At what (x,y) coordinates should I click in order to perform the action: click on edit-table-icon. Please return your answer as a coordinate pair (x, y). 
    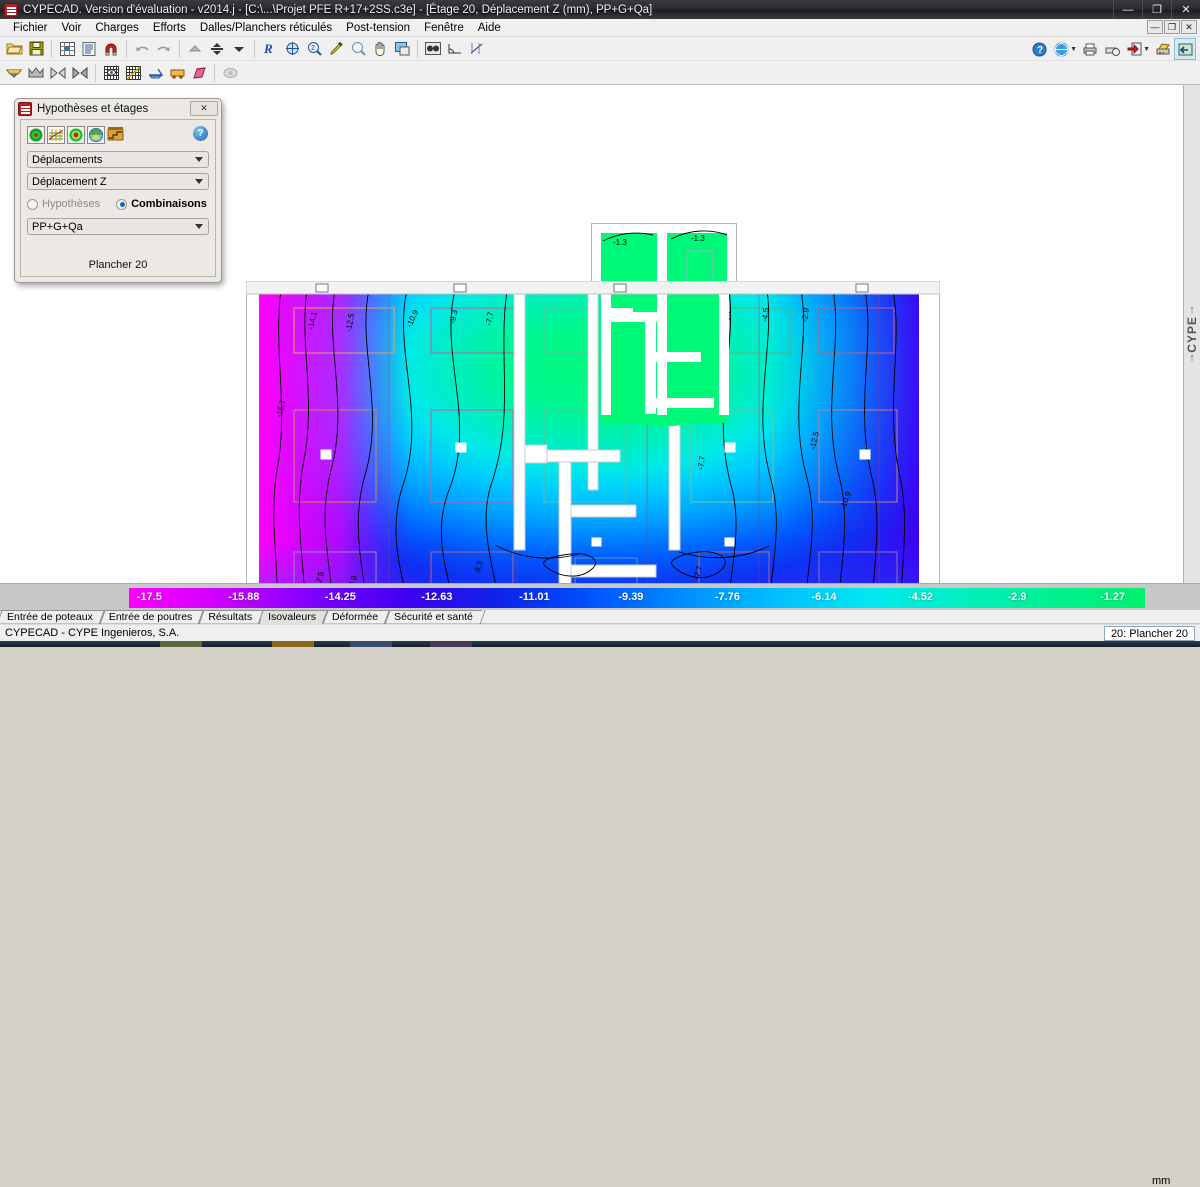
    Looking at the image, I should click on (67, 49).